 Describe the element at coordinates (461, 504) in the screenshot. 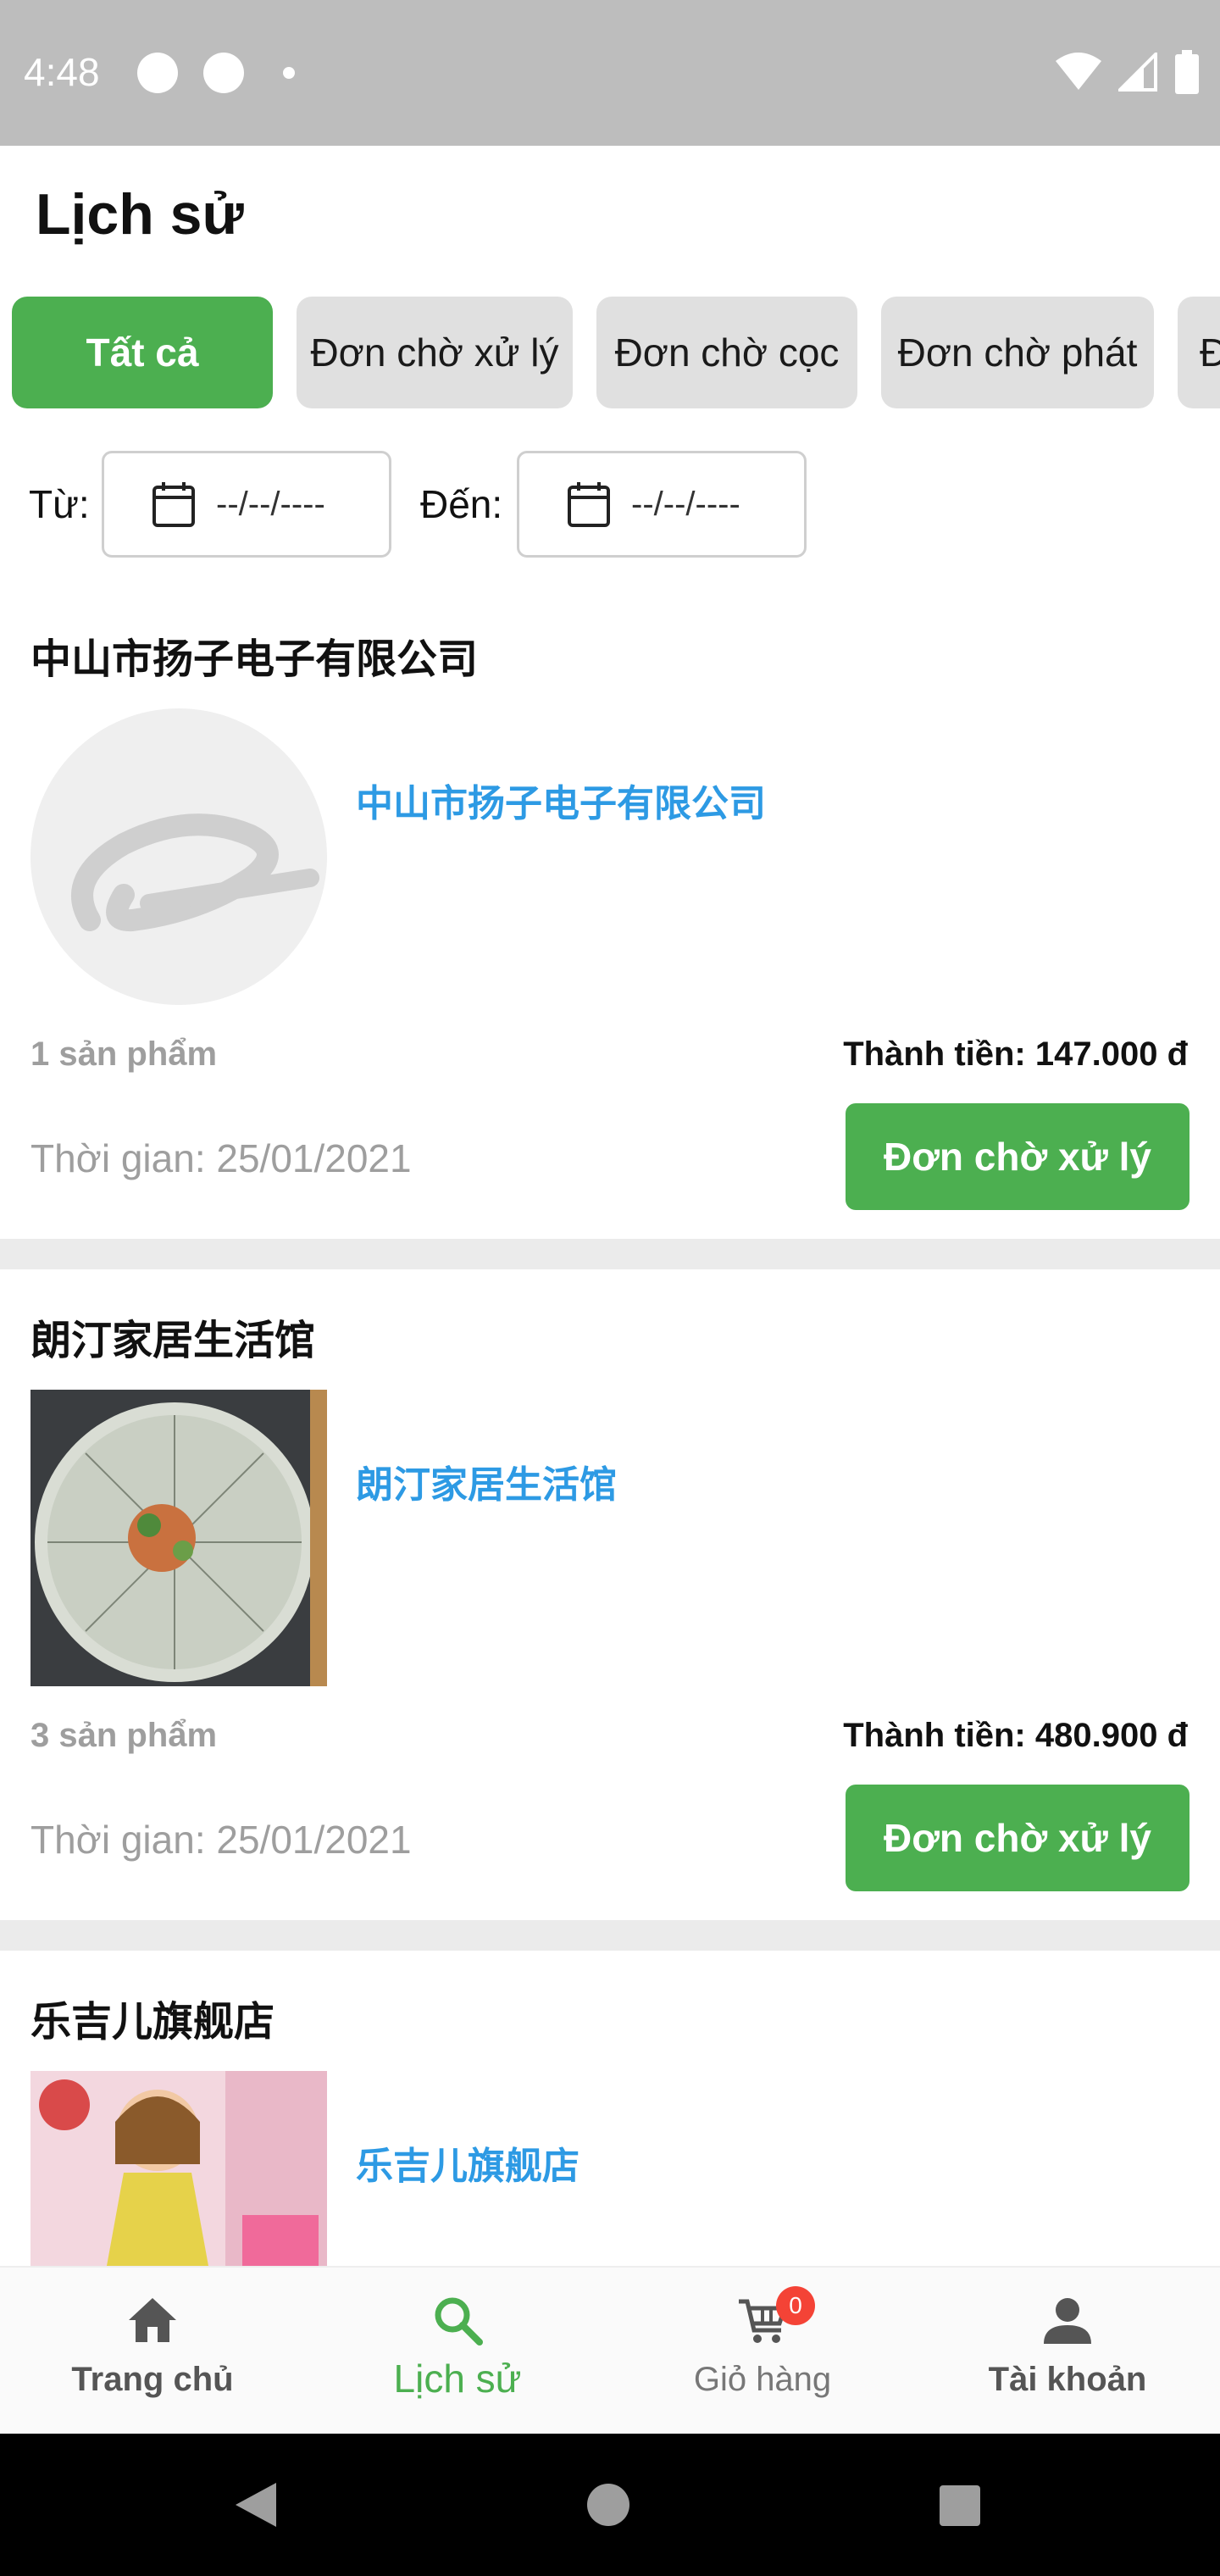

I see `to-label: Đến:` at that location.